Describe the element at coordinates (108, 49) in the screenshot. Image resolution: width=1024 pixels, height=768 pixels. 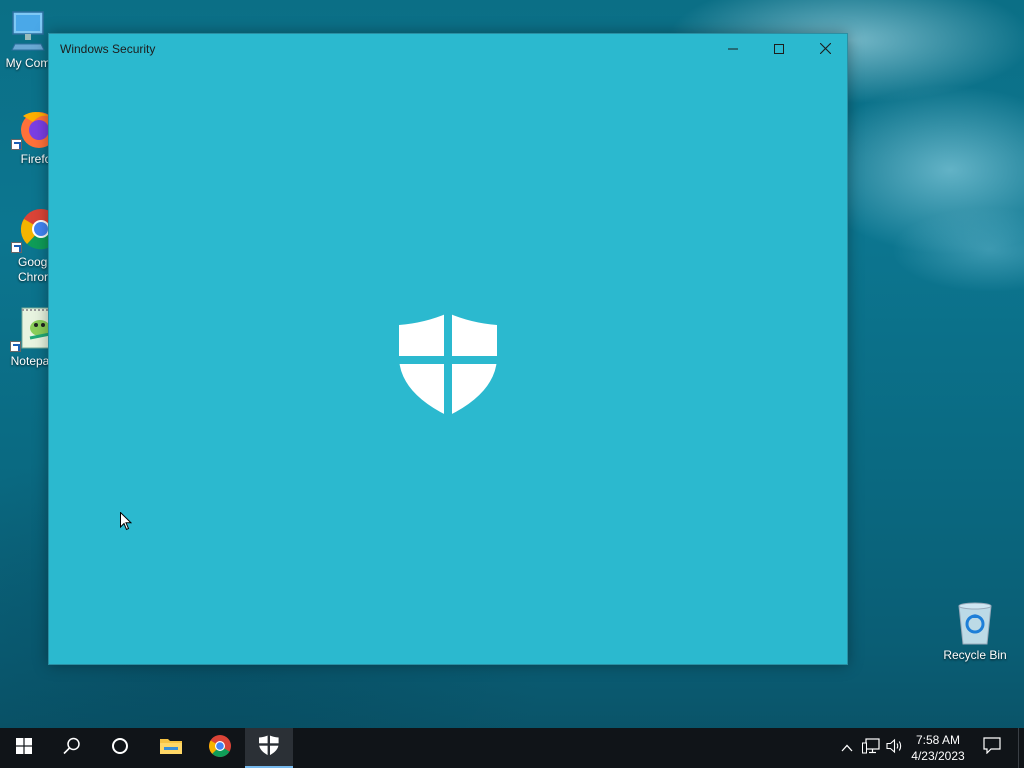
I see `window-title: Windows Security` at that location.